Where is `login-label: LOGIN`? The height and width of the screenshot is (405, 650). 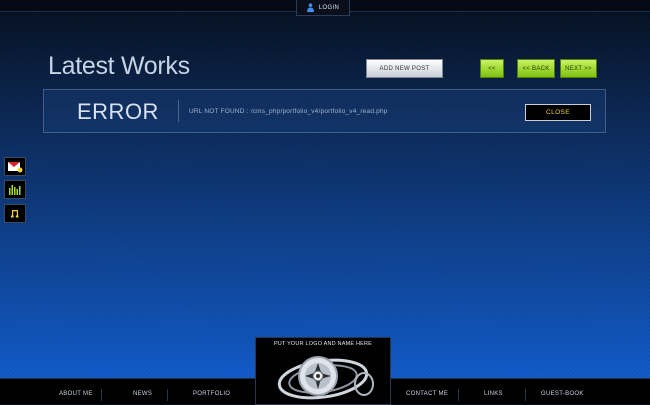
login-label: LOGIN is located at coordinates (329, 7).